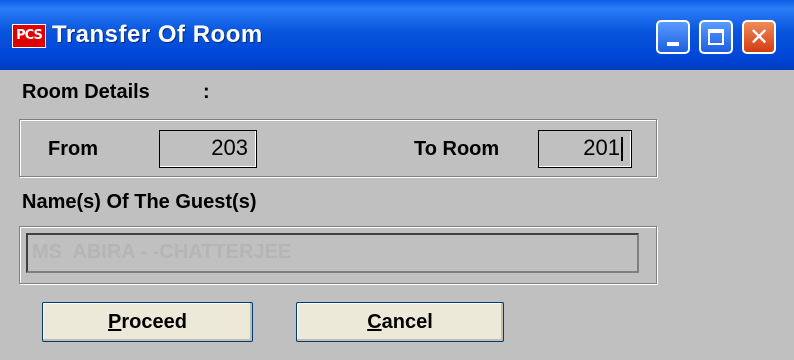 The image size is (794, 360). Describe the element at coordinates (73, 149) in the screenshot. I see `from-label: From` at that location.